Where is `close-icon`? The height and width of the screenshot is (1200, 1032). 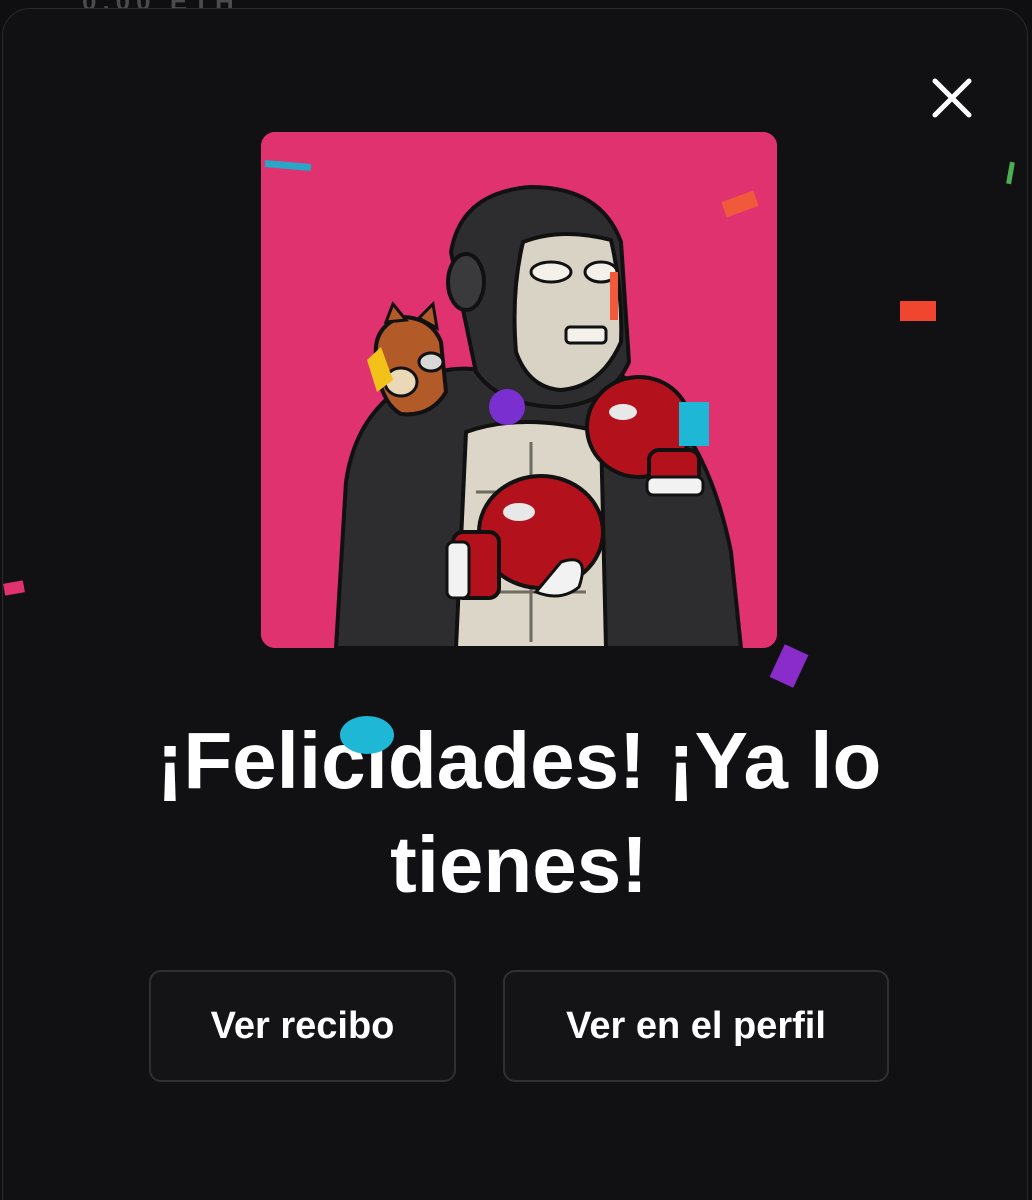 close-icon is located at coordinates (952, 98).